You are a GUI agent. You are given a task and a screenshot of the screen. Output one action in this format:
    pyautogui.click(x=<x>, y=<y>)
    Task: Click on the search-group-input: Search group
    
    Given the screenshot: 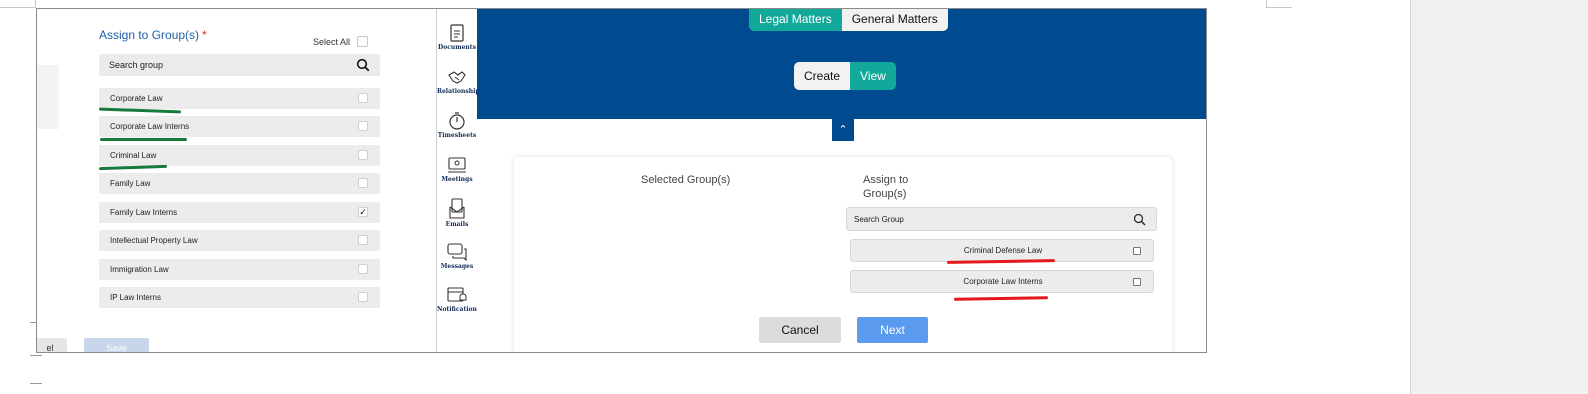 What is the action you would take?
    pyautogui.click(x=239, y=65)
    